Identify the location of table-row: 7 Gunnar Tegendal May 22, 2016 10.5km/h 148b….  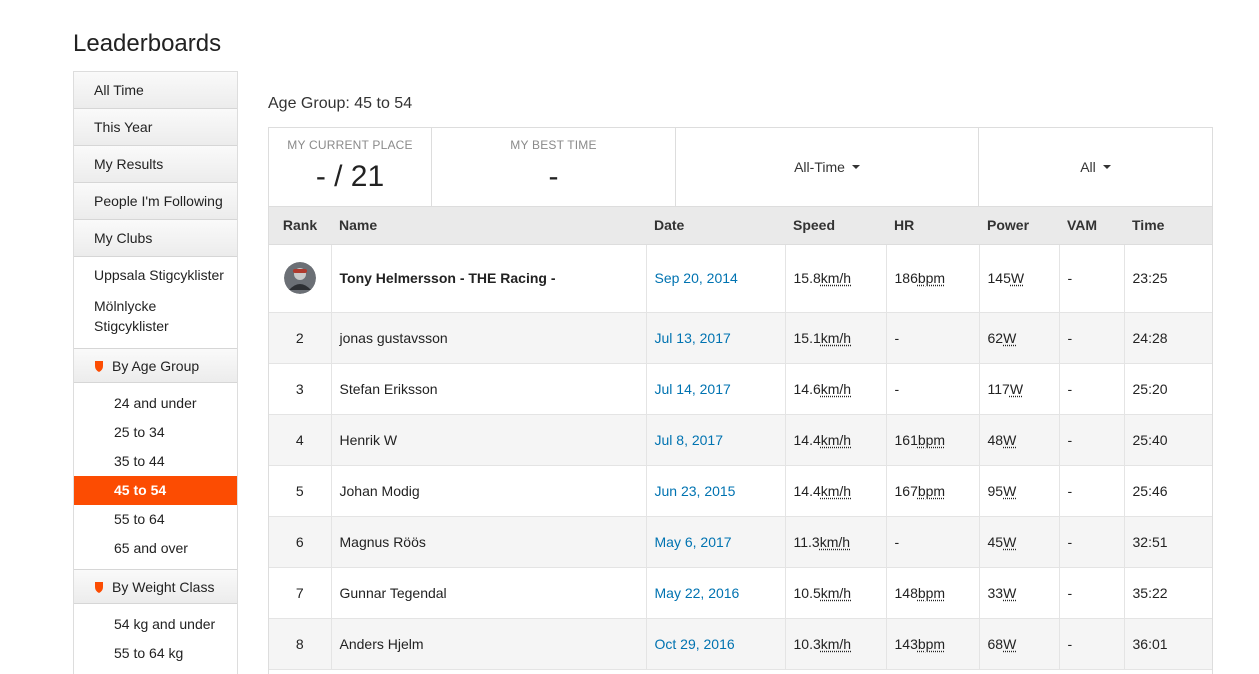
(740, 593).